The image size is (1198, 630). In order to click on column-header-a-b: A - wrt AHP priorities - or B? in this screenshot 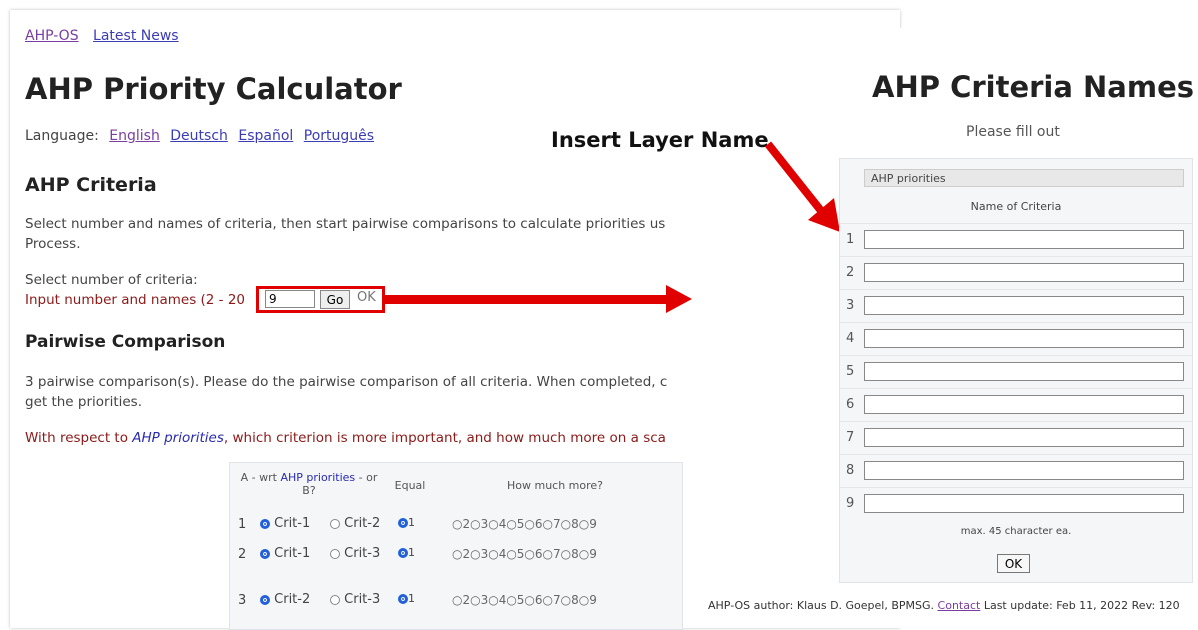, I will do `click(309, 484)`.